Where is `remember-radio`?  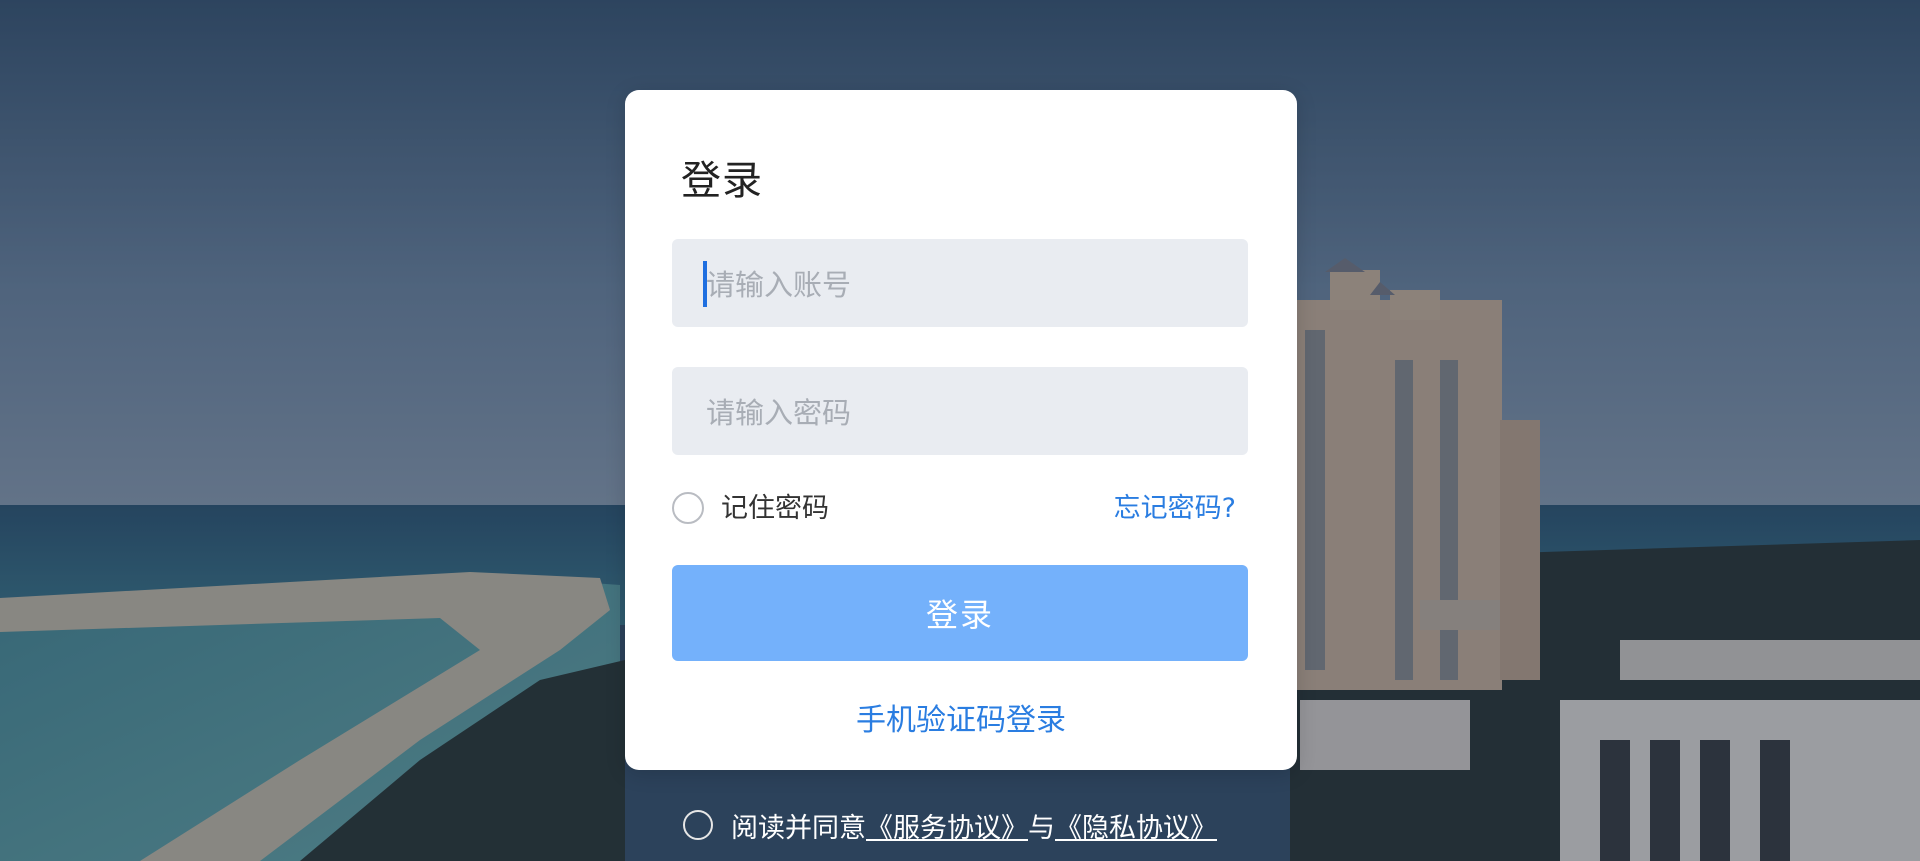 remember-radio is located at coordinates (688, 508).